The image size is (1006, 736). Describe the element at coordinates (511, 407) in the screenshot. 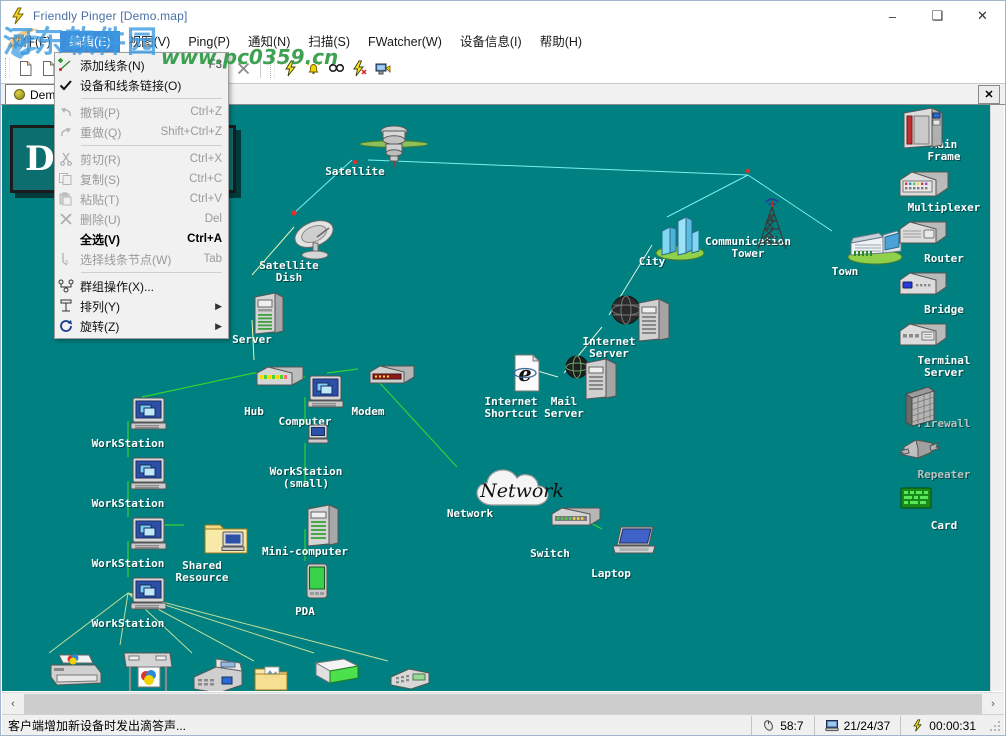

I see `map-node-label: Internet Shortcut` at that location.